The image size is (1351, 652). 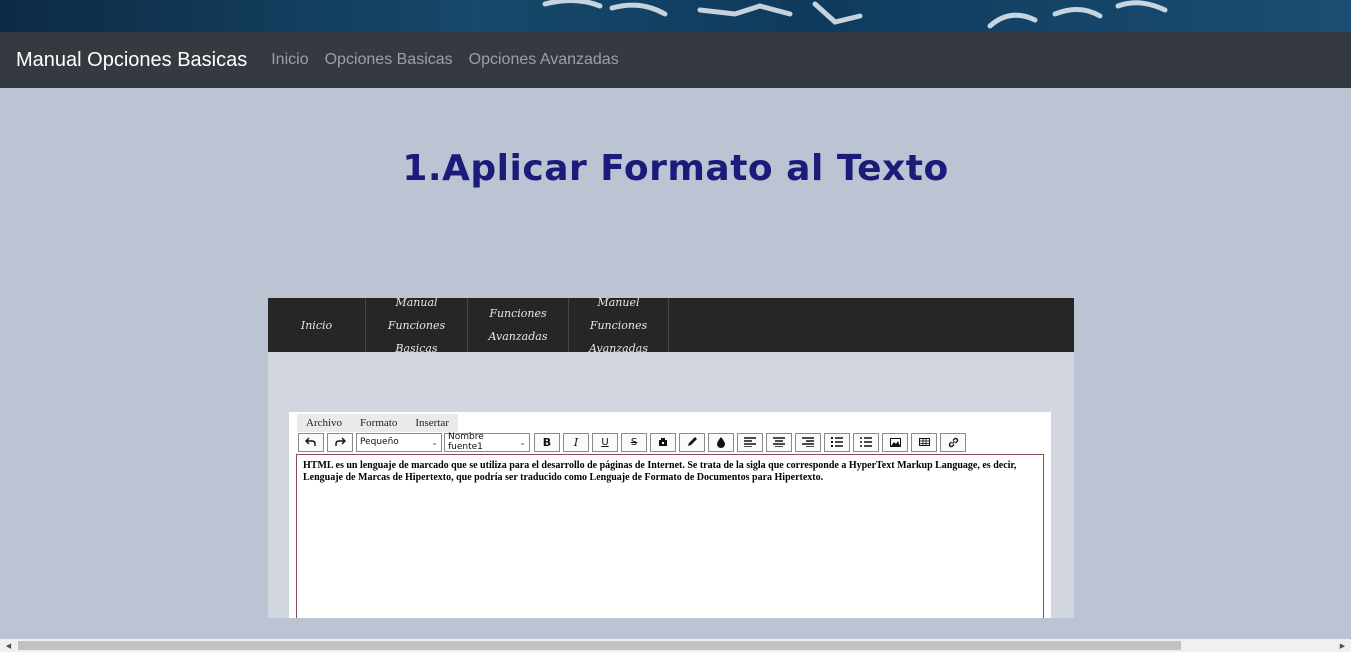 I want to click on redo-icon, so click(x=340, y=441).